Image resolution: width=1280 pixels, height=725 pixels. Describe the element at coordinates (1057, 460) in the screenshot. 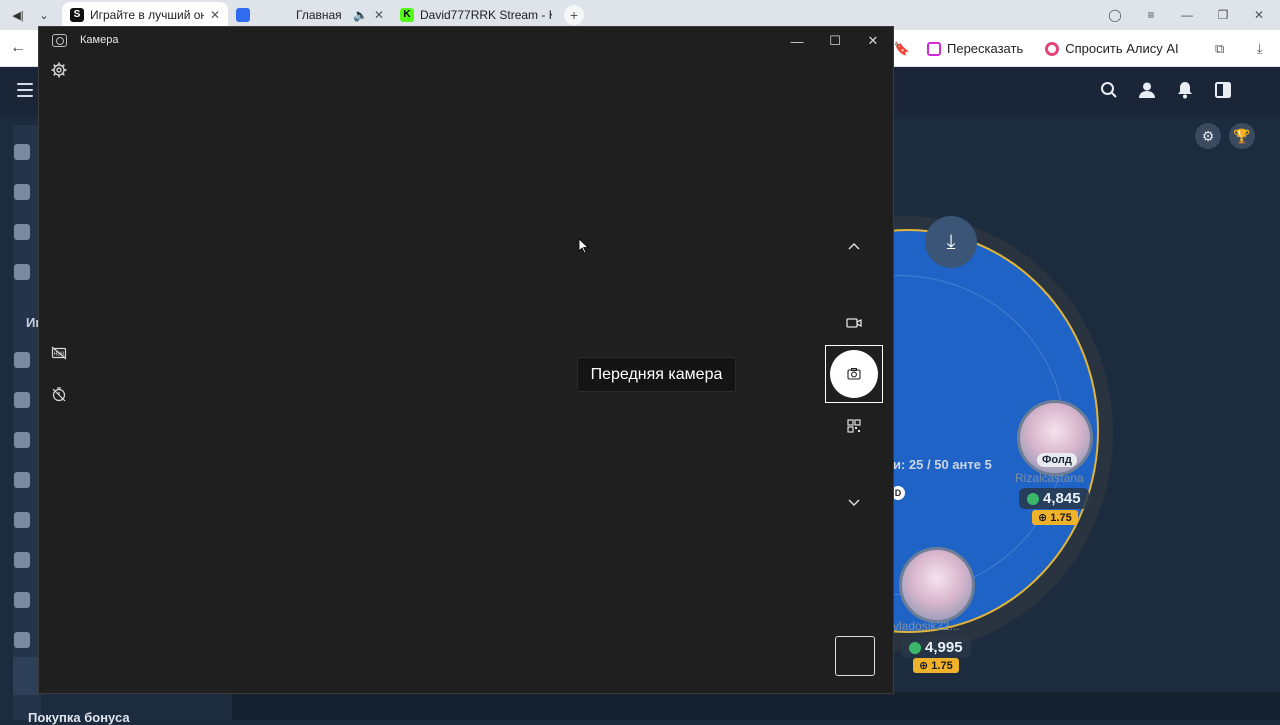

I see `fold-status-badge: Фолд` at that location.